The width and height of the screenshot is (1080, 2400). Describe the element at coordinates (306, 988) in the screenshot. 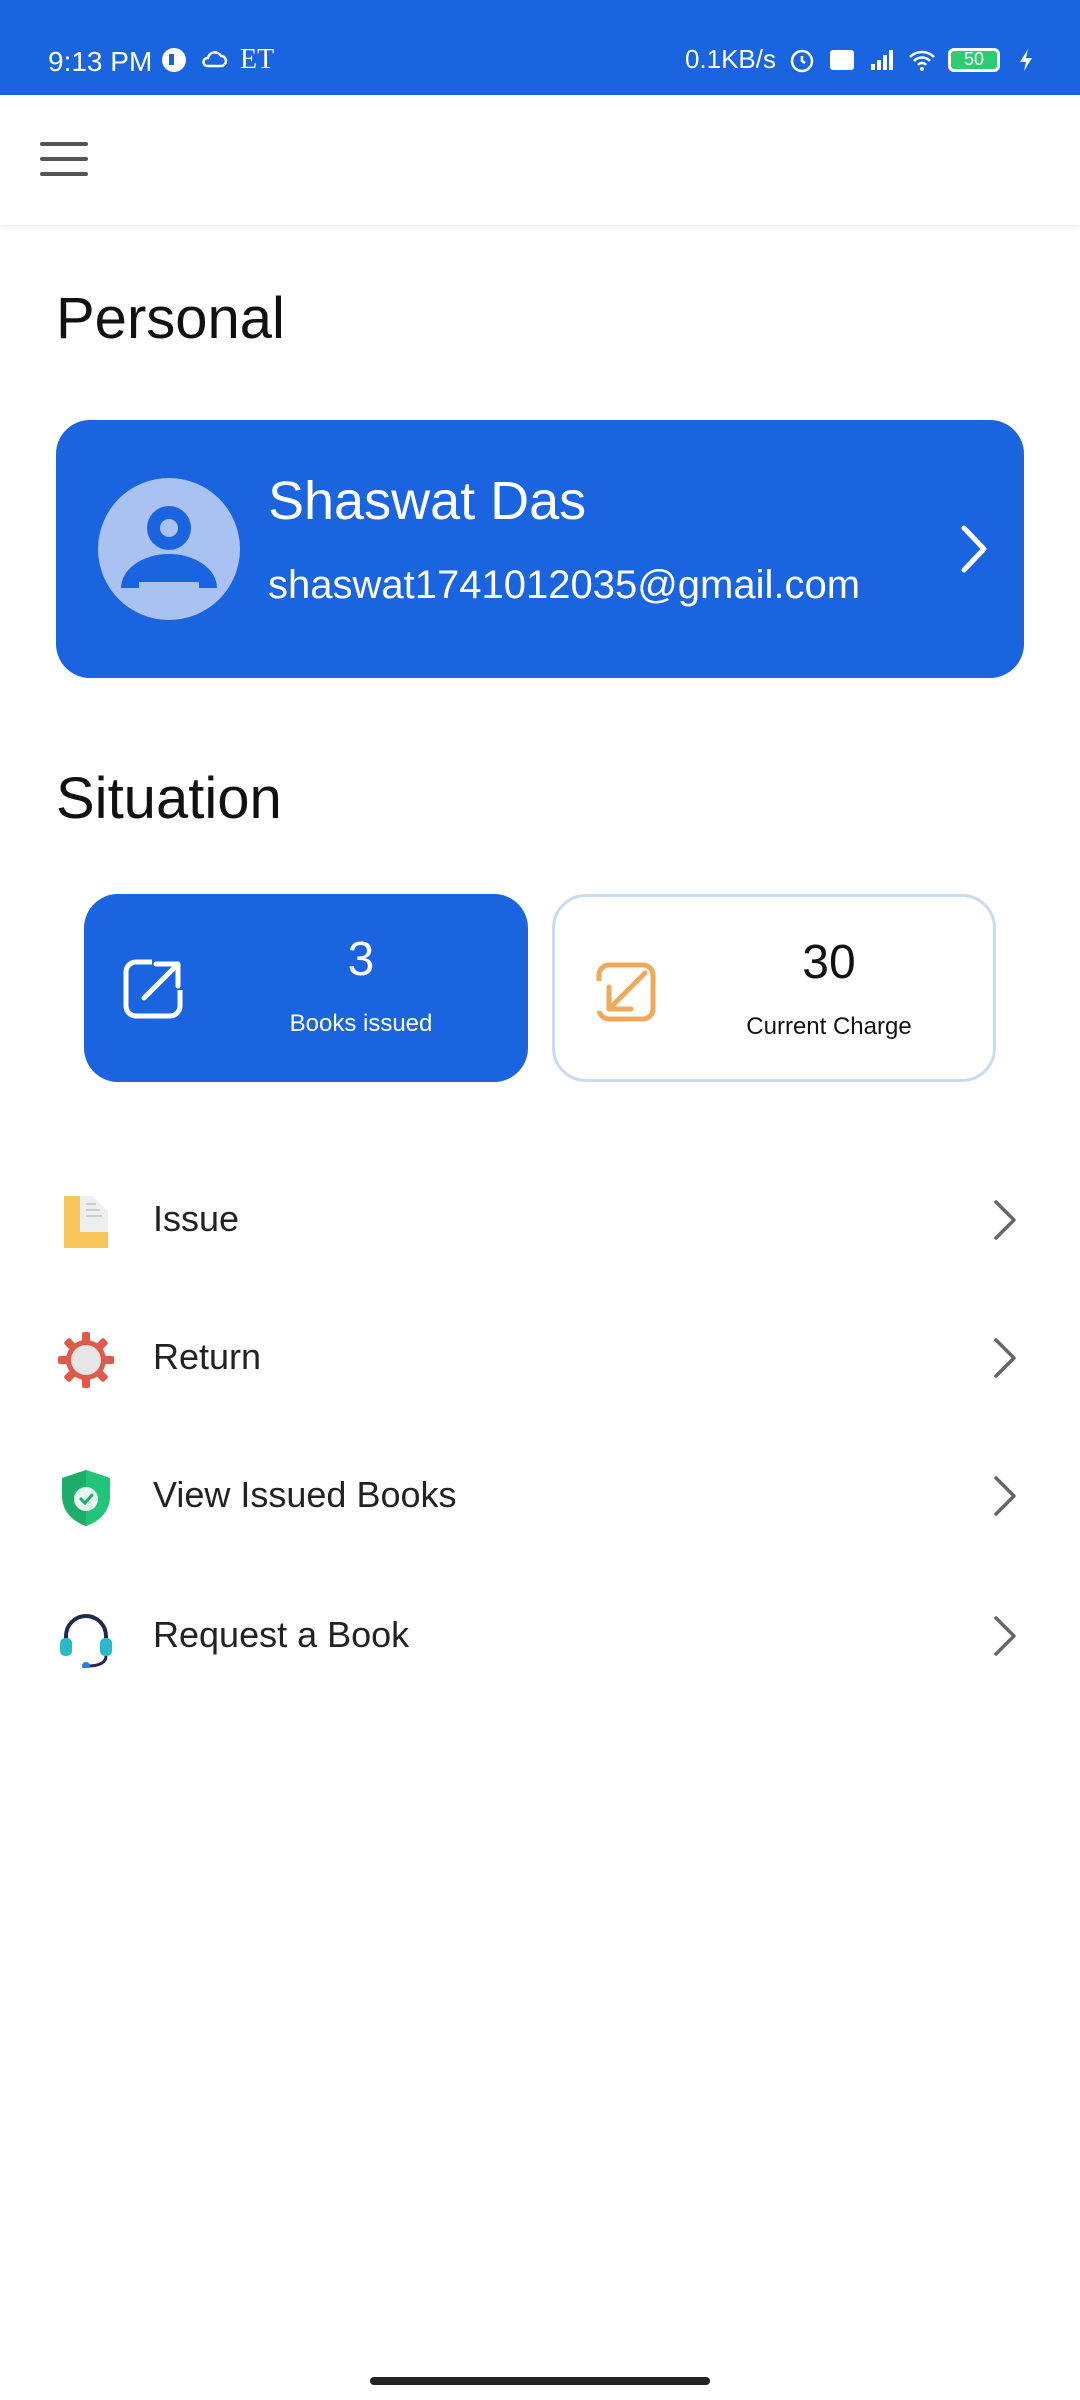

I see `books-issued-card: 3 Books issued` at that location.